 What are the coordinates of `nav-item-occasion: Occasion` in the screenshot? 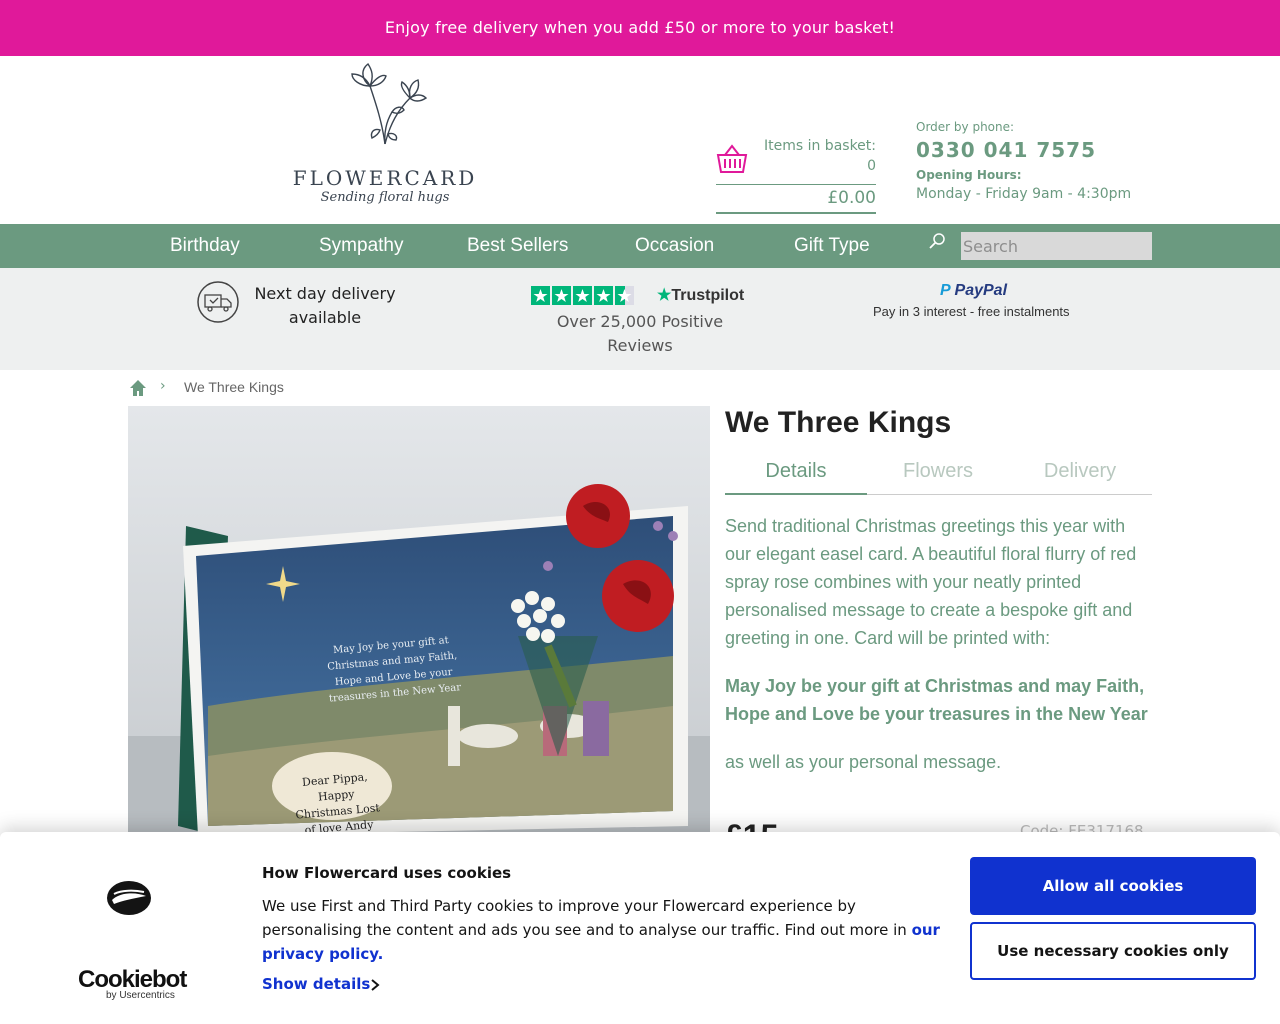 It's located at (674, 246).